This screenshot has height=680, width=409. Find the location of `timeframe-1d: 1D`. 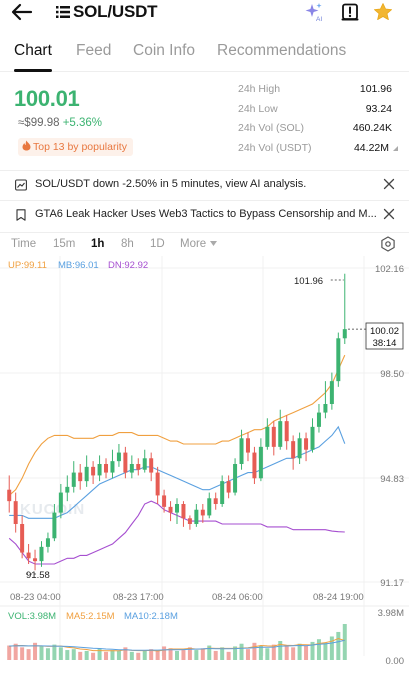

timeframe-1d: 1D is located at coordinates (157, 244).